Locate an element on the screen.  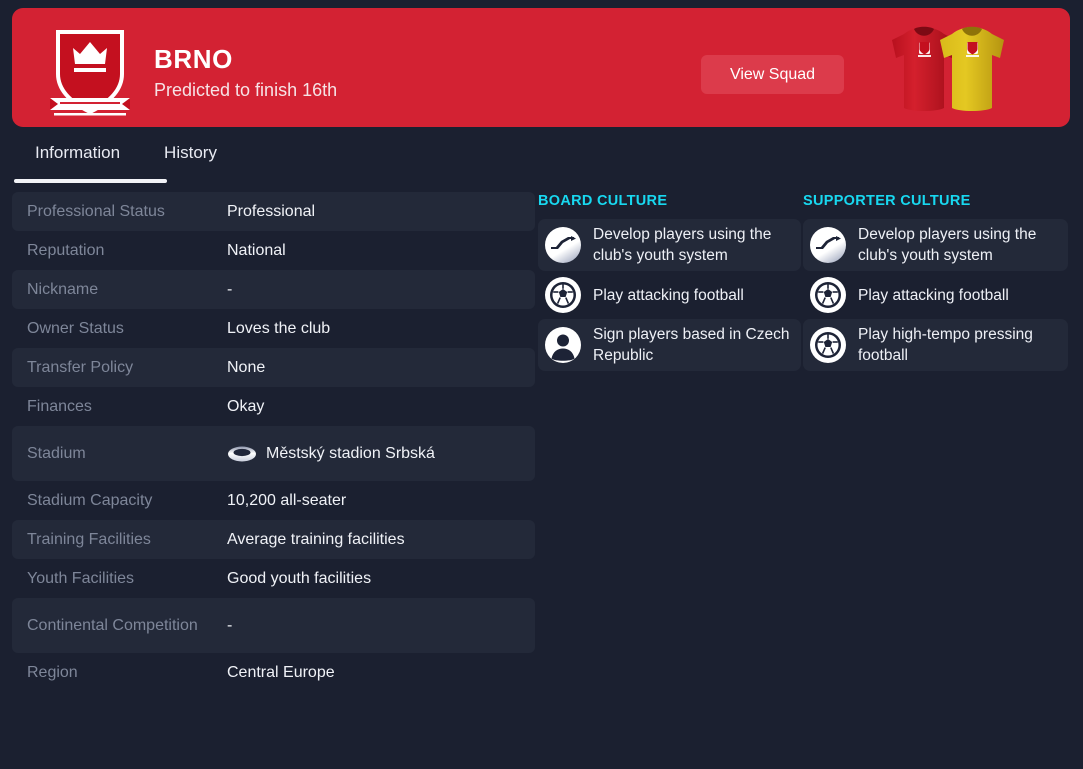
table-row: Owner Status Loves the club is located at coordinates (273, 328).